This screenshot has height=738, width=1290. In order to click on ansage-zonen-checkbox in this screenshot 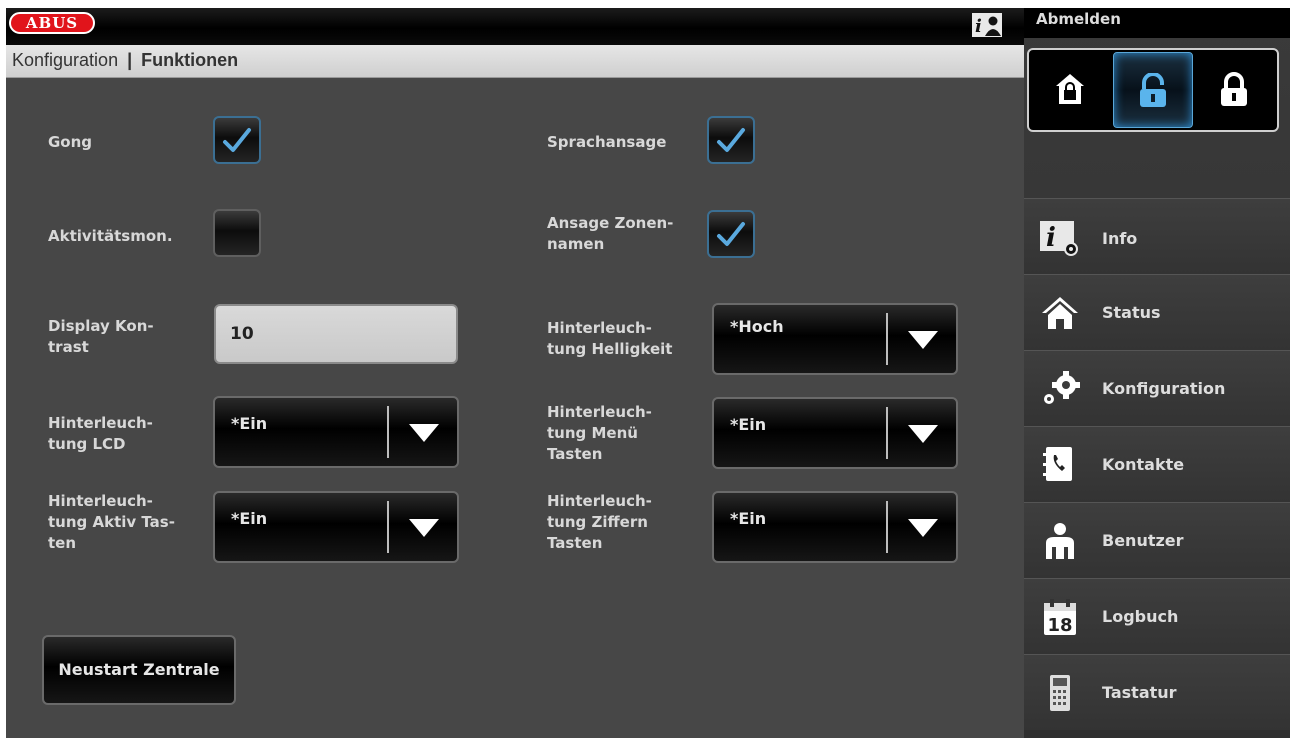, I will do `click(731, 234)`.